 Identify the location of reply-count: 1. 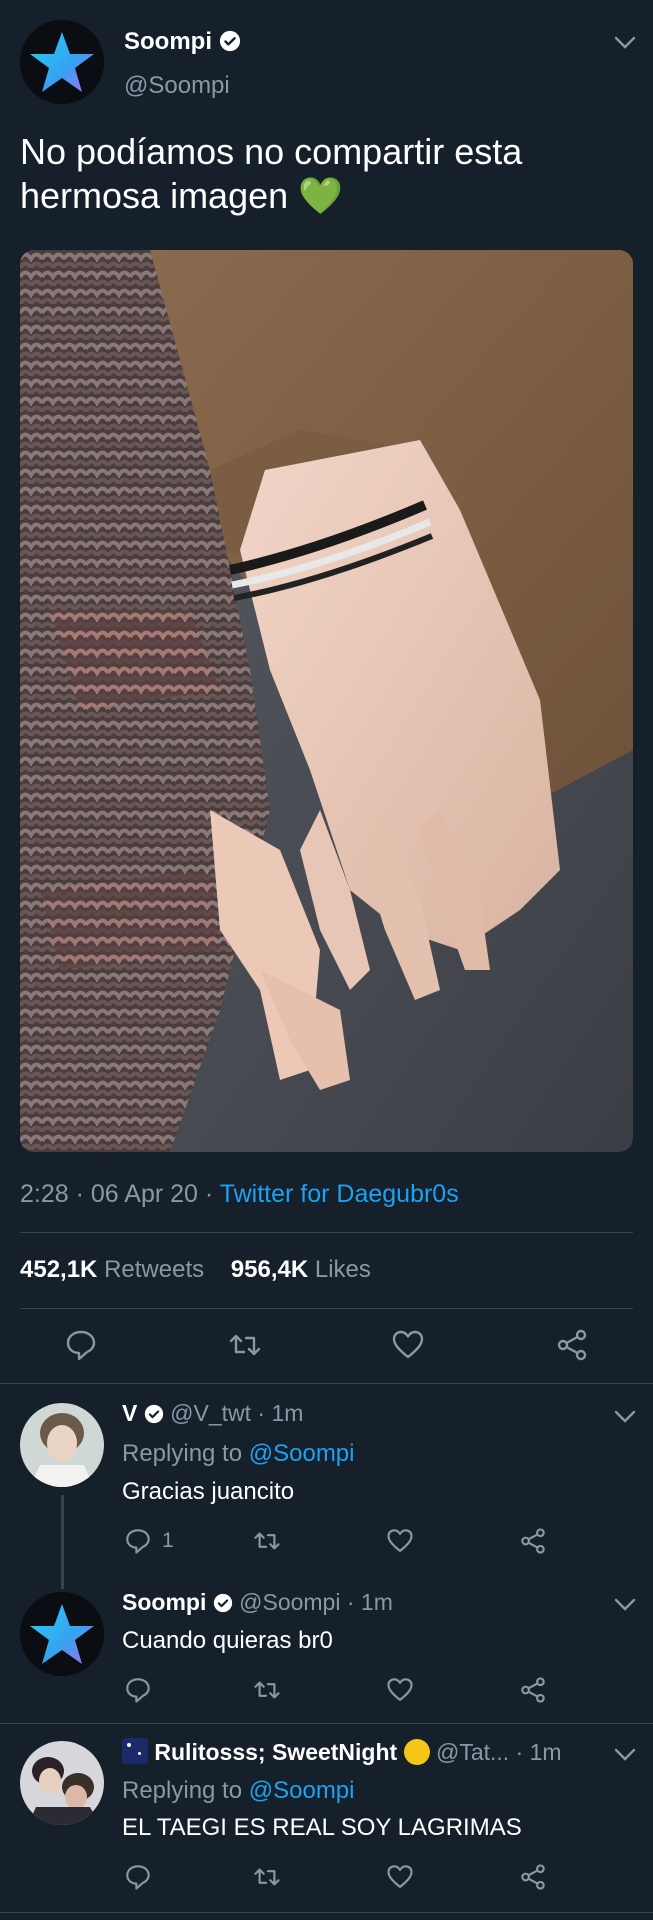
(168, 1540).